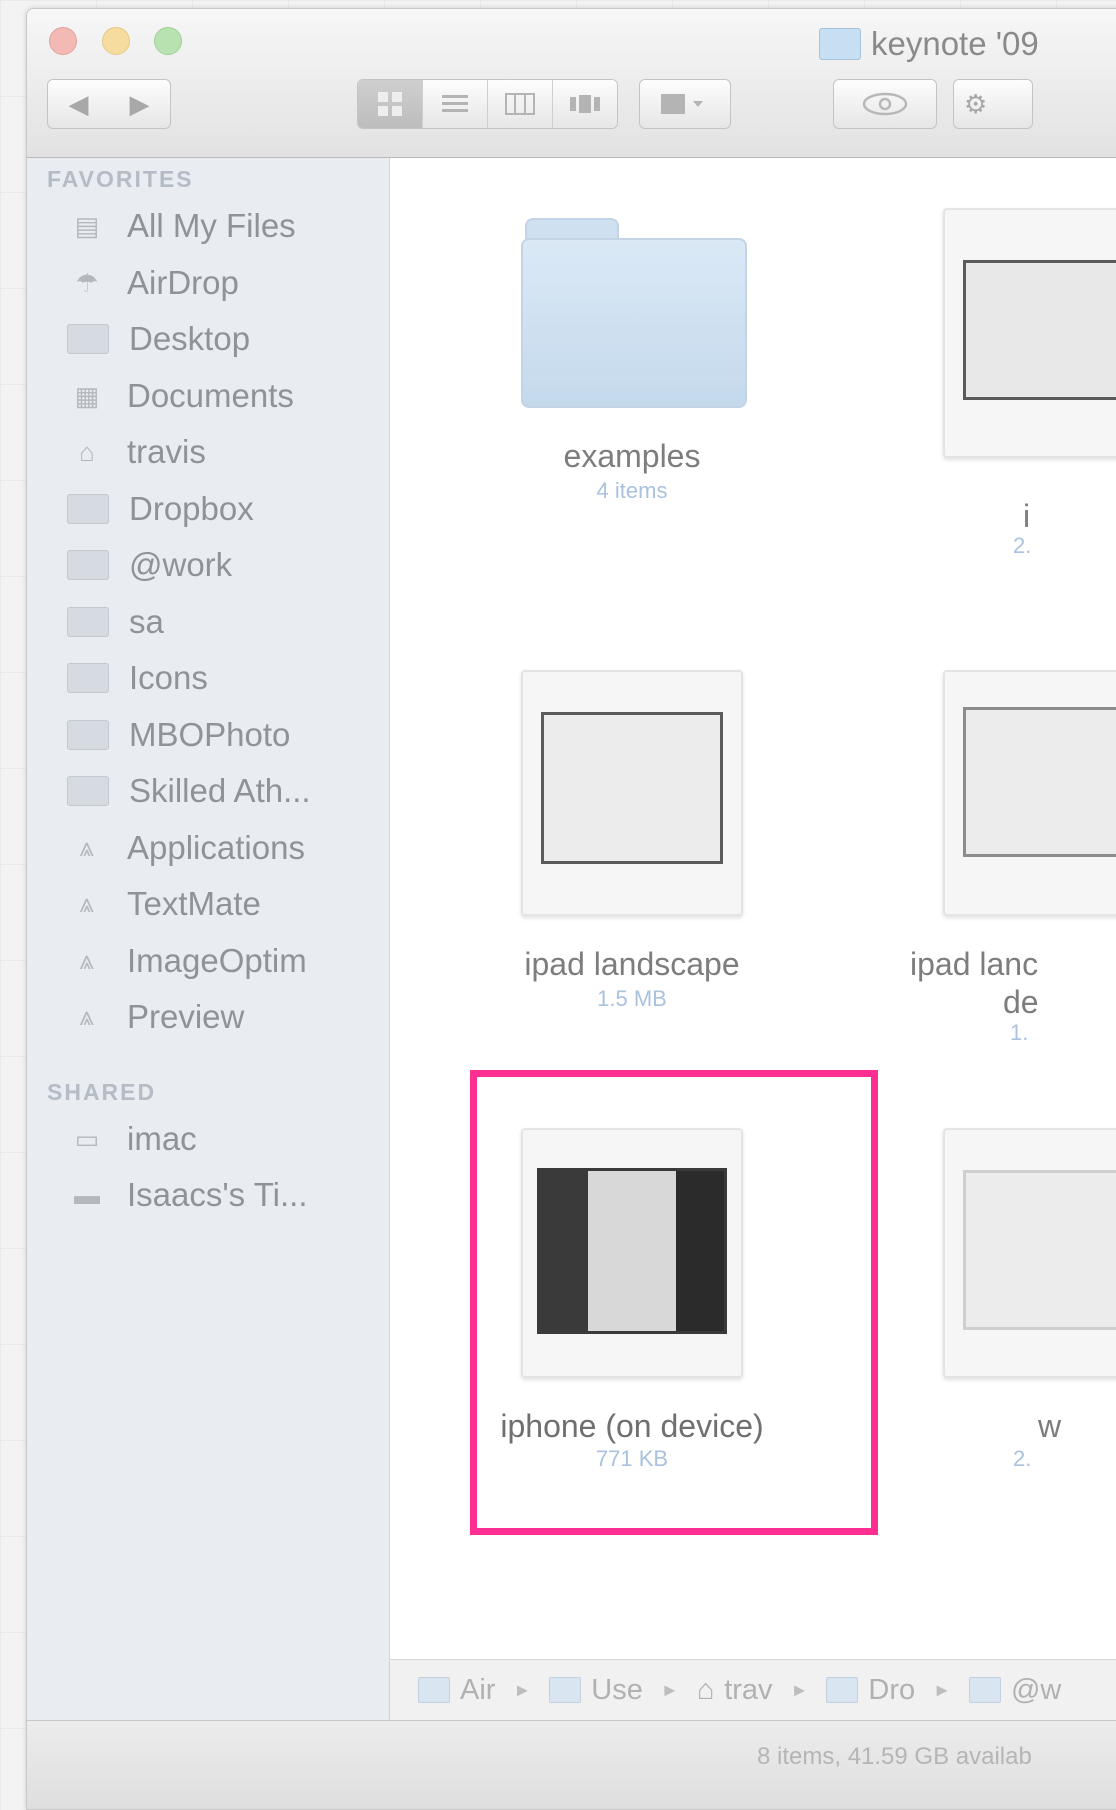 The image size is (1116, 1810). I want to click on all-files-icon: ▤, so click(87, 225).